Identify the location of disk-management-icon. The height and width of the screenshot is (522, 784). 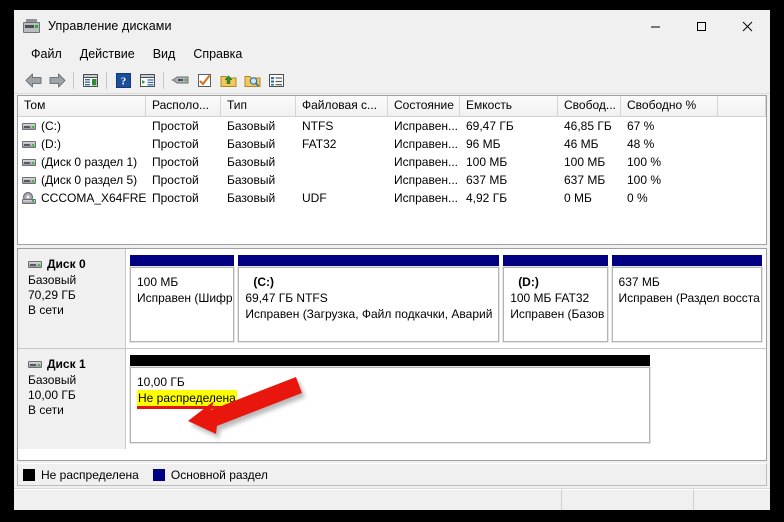
(31, 26).